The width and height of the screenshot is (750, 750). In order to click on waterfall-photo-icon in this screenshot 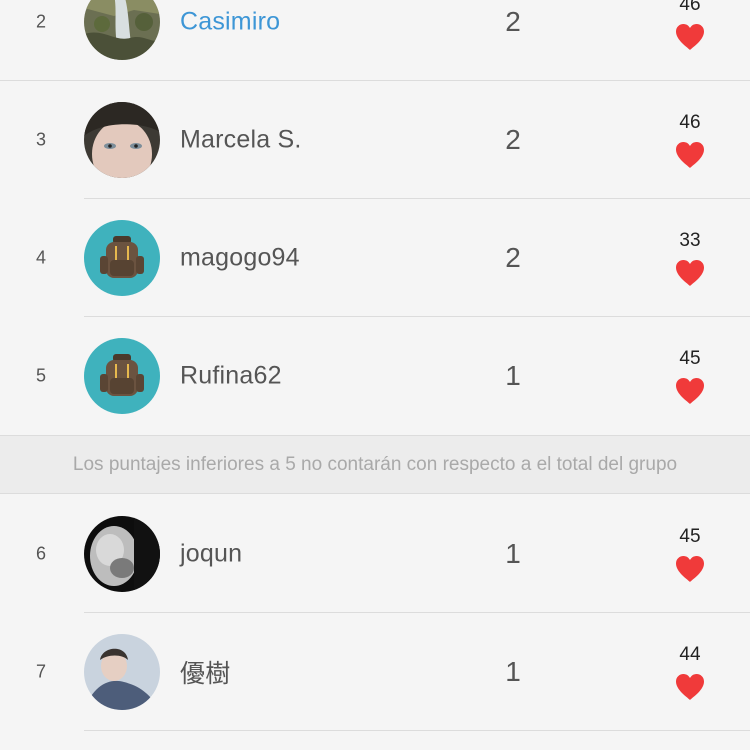, I will do `click(122, 30)`.